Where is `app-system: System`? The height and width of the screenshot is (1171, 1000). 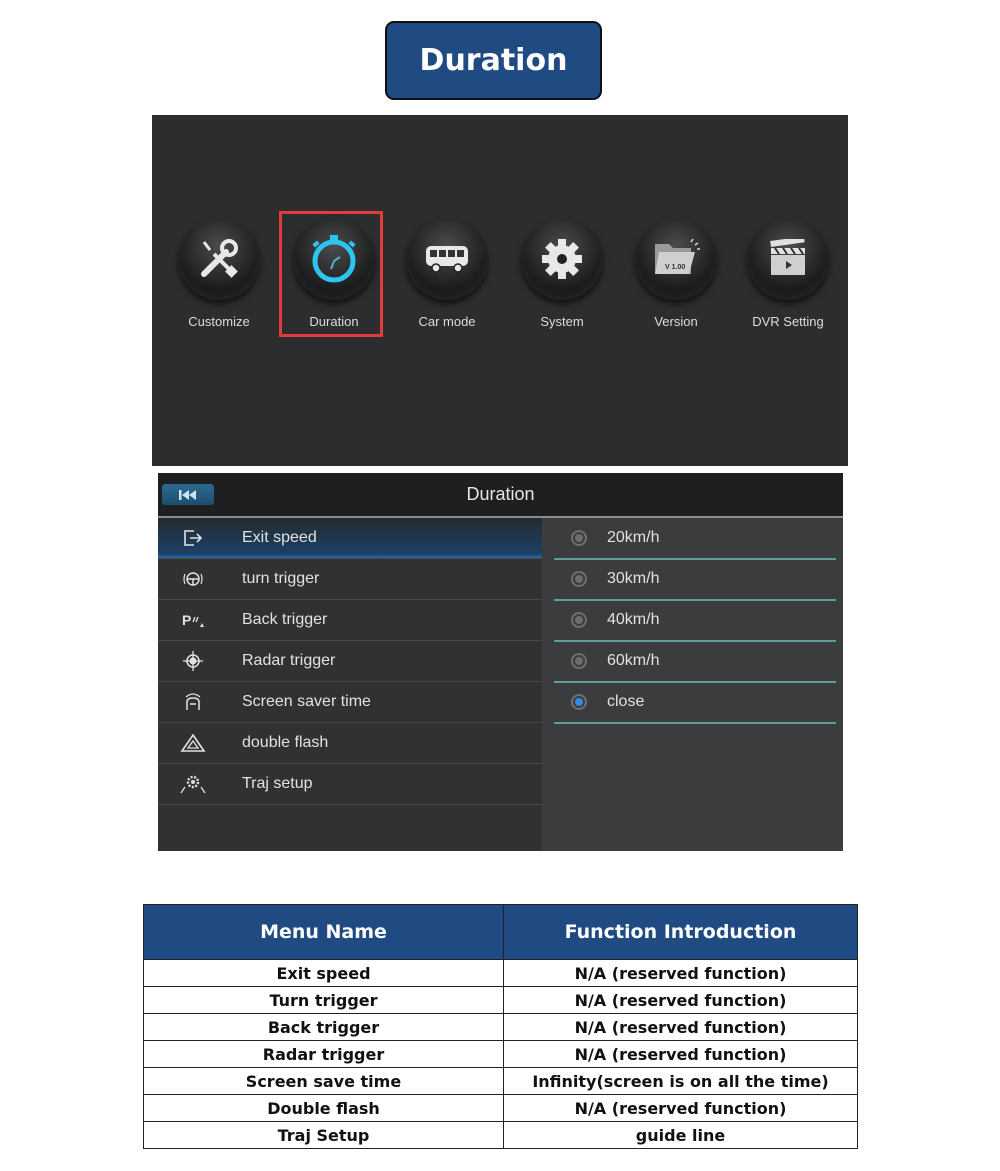 app-system: System is located at coordinates (562, 273).